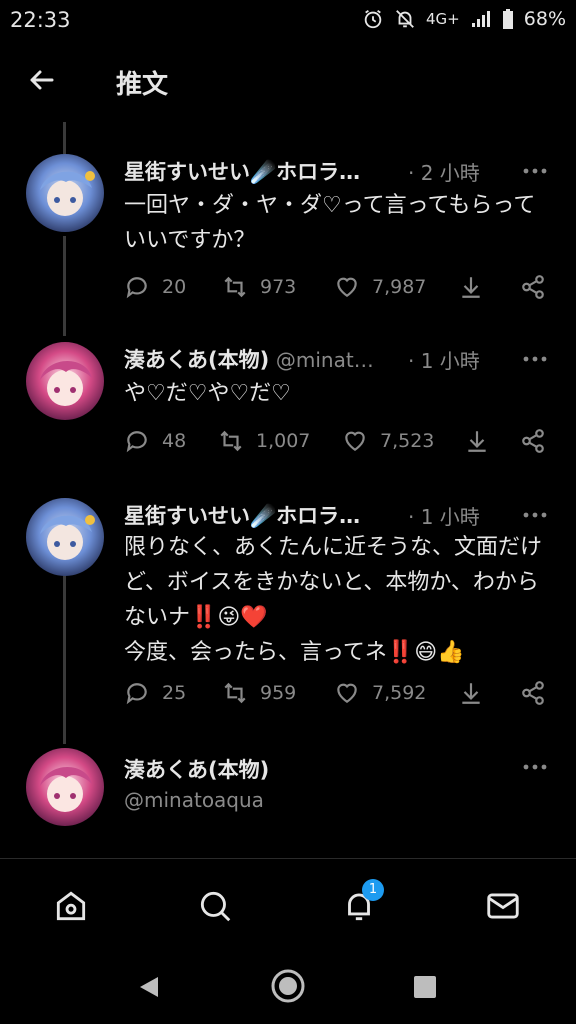 This screenshot has width=576, height=1024. Describe the element at coordinates (544, 19) in the screenshot. I see `battery-level: 68%` at that location.